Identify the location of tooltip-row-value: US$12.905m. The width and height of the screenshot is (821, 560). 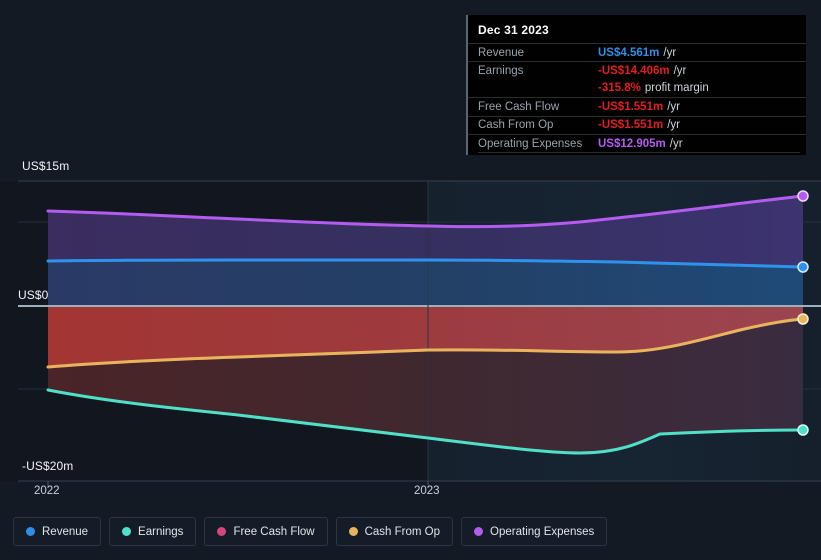
(632, 143).